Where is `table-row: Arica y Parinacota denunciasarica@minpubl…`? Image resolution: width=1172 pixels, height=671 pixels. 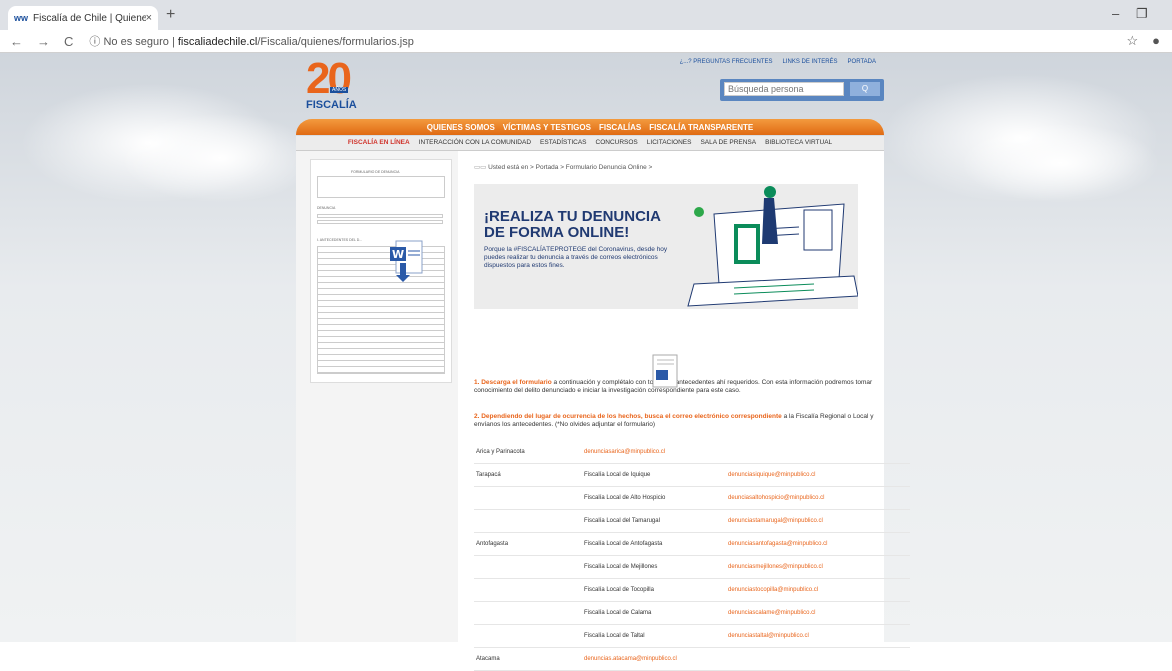
table-row: Arica y Parinacota denunciasarica@minpubl… is located at coordinates (692, 452).